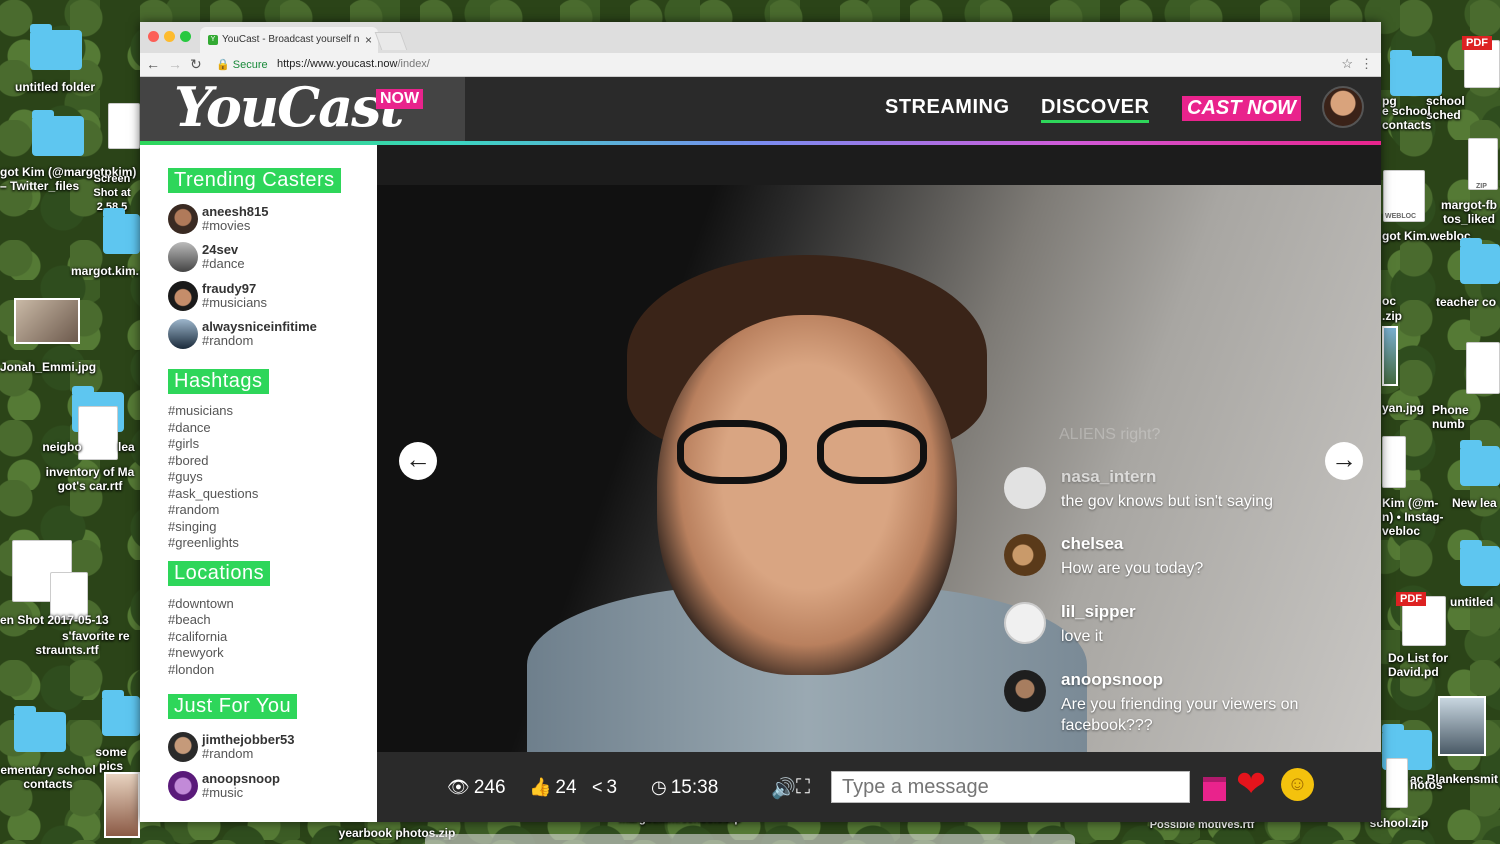 This screenshot has height=844, width=1500. Describe the element at coordinates (55, 87) in the screenshot. I see `desktop-icon-label: untitled folder` at that location.